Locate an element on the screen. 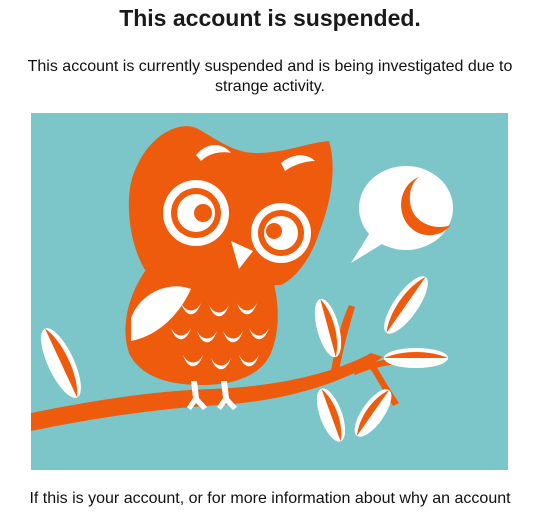 The height and width of the screenshot is (512, 540). page-title: This account is suspended. is located at coordinates (270, 18).